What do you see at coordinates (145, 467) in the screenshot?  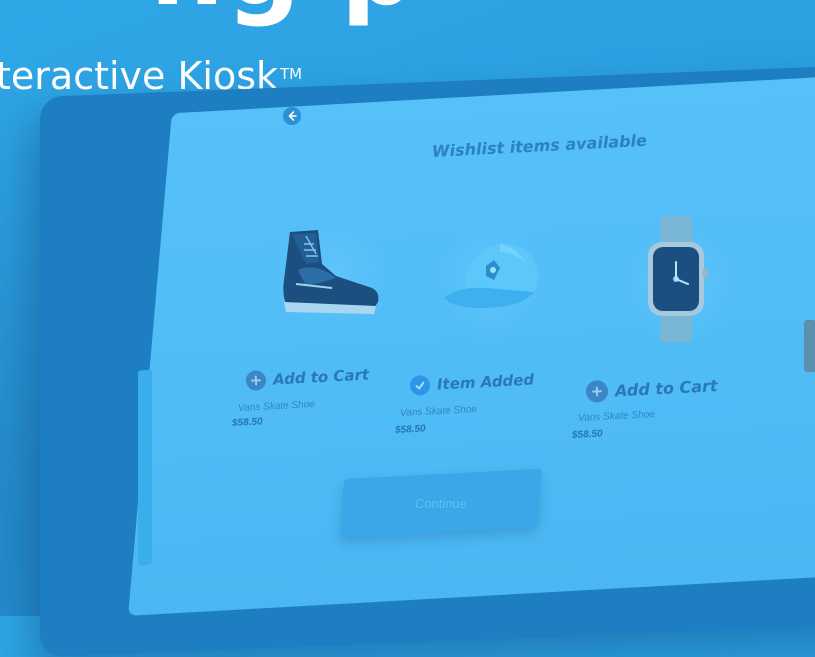 I see `device-edge` at bounding box center [145, 467].